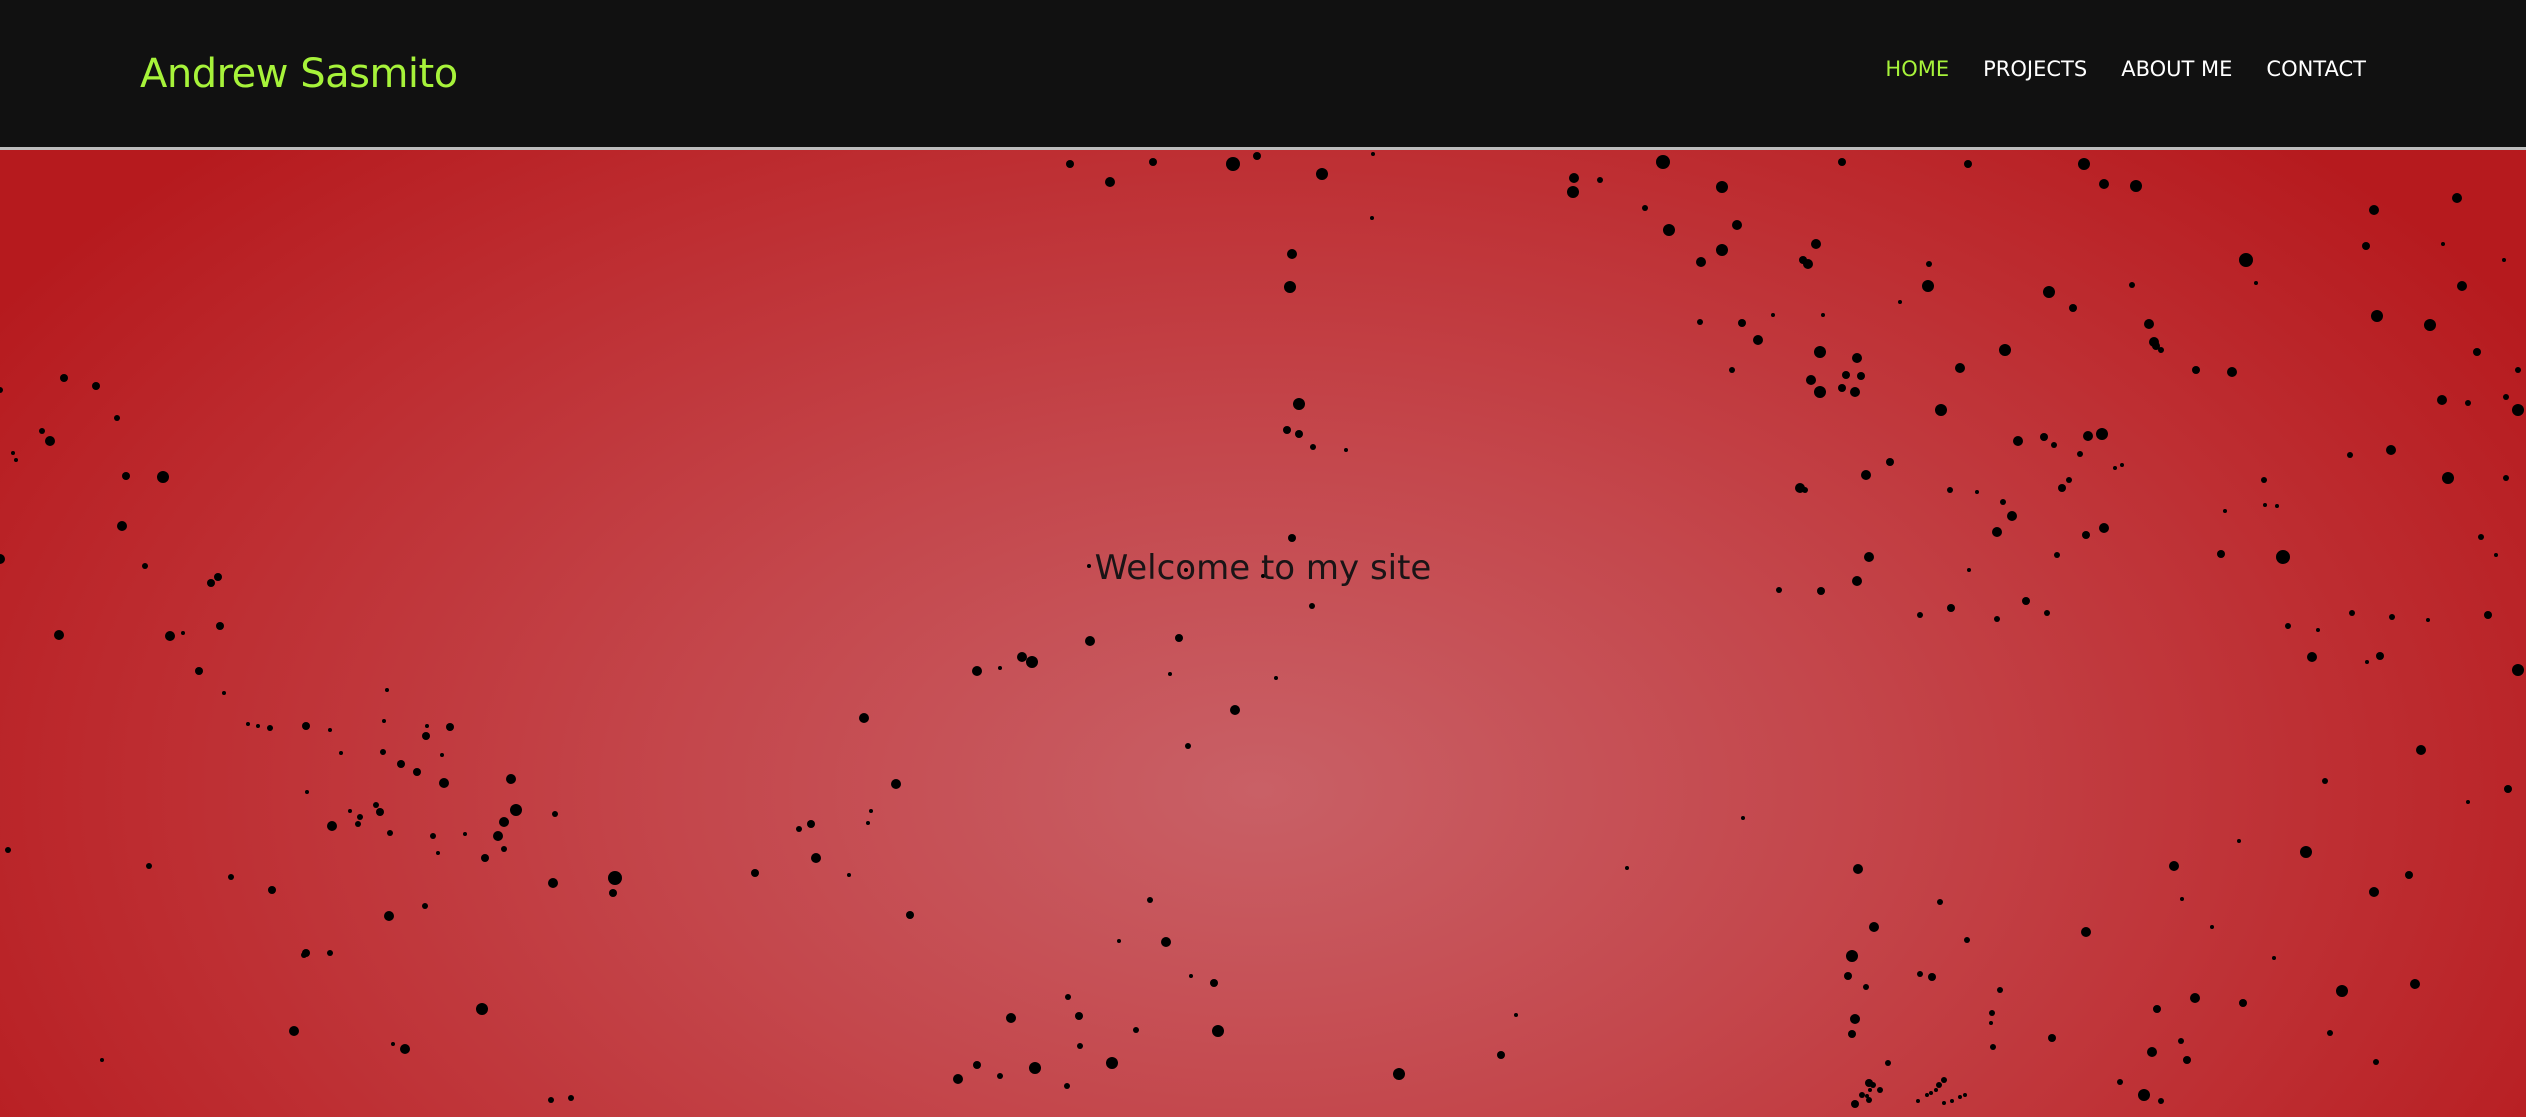 The image size is (2526, 1117). I want to click on site-brand: Andrew Sasmito, so click(299, 74).